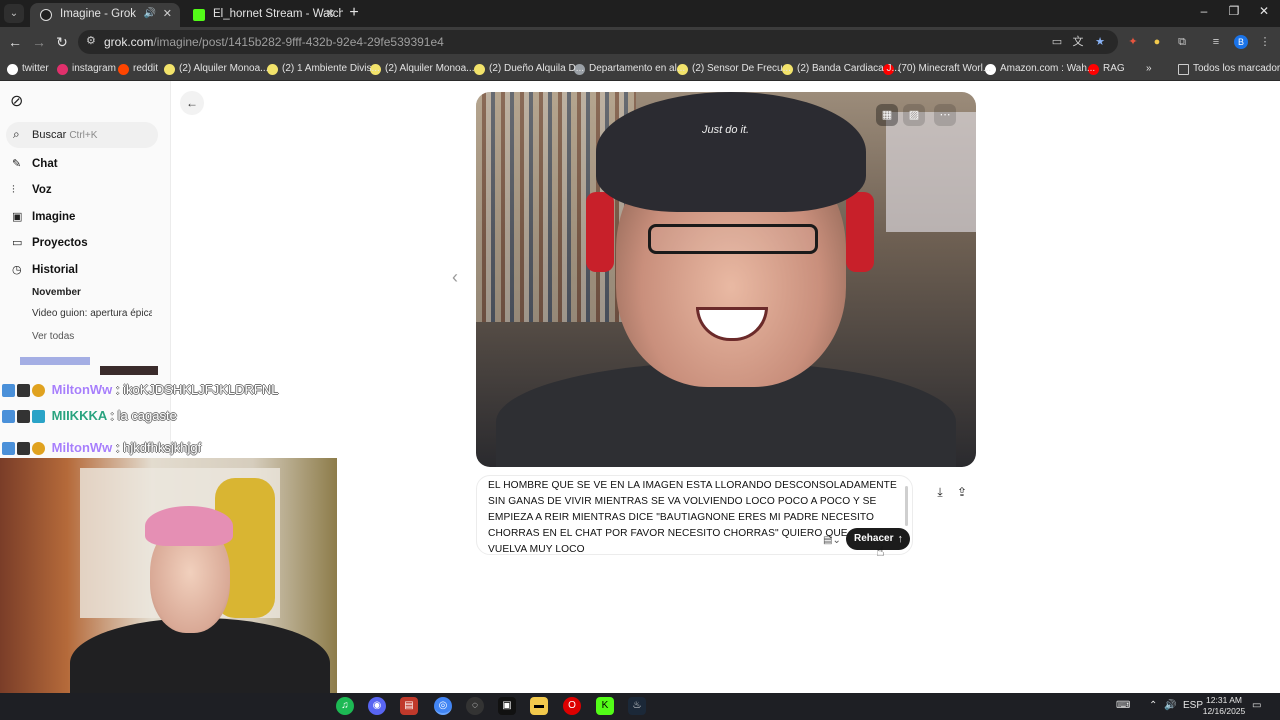 The height and width of the screenshot is (720, 1280). I want to click on arrow-up-icon: ↑, so click(900, 539).